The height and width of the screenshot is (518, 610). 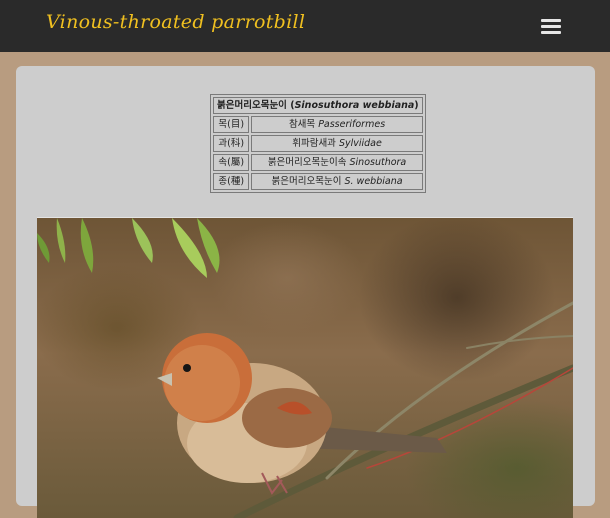 I want to click on table-row: 종(種) 붉은머리오목눈이 S. webbiana, so click(x=318, y=181).